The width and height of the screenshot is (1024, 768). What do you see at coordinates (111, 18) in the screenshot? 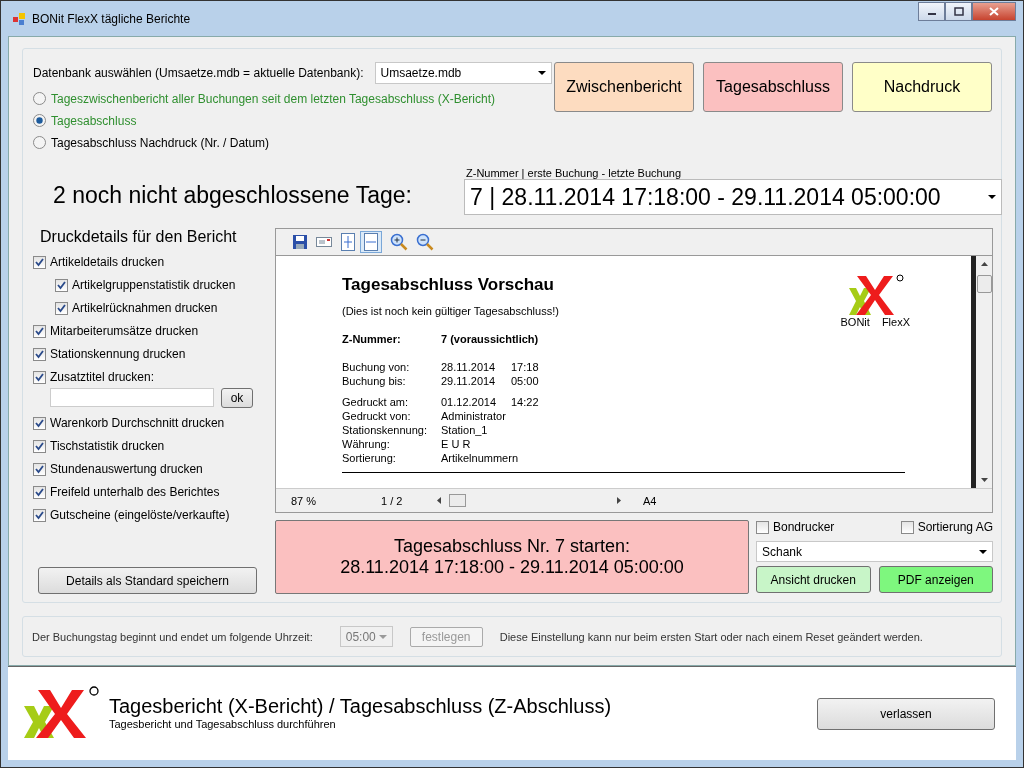
I see `window-title: BONit FlexX tägliche Berichte` at bounding box center [111, 18].